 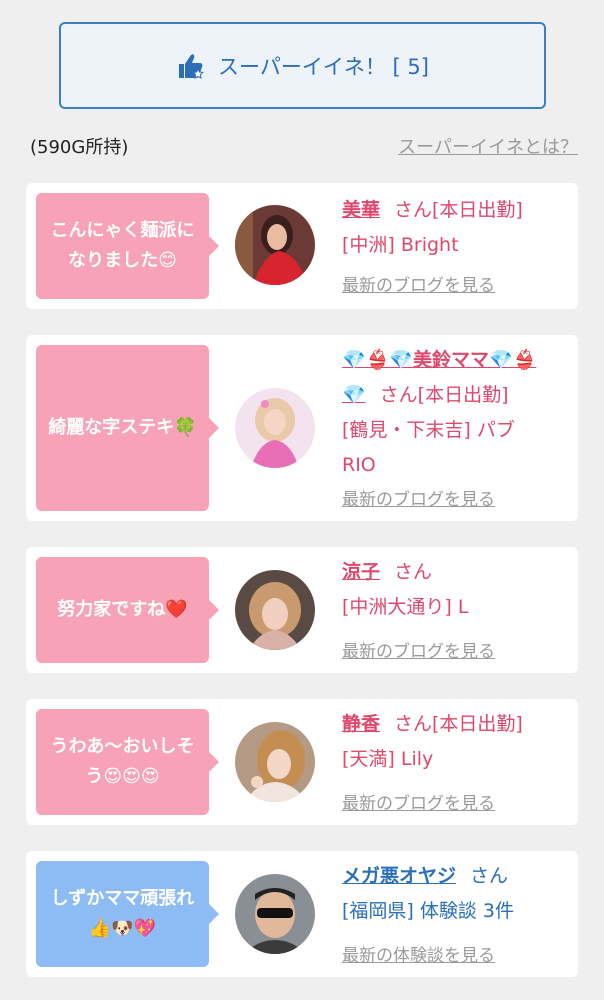 I want to click on comment-text: こんにゃく麺派に, so click(x=122, y=230).